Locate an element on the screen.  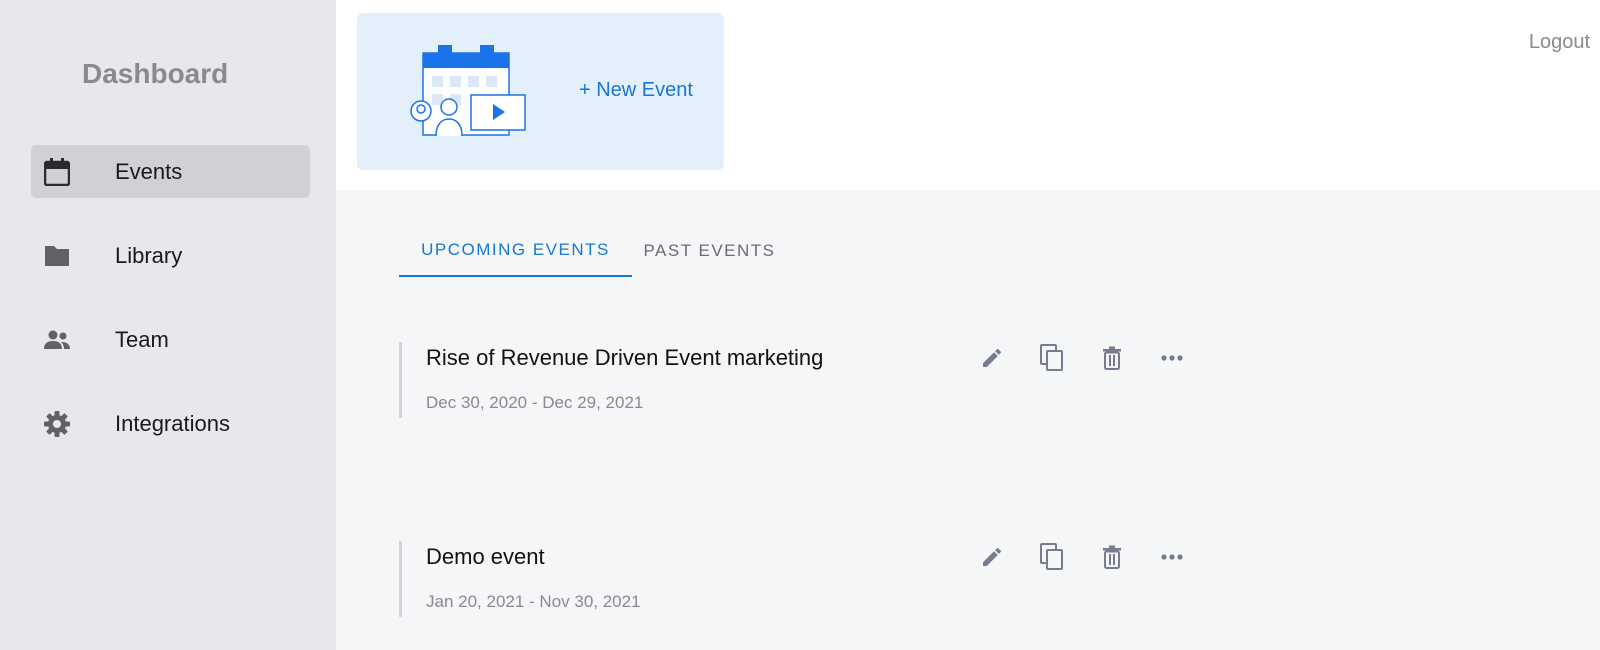
folder-icon is located at coordinates (57, 256).